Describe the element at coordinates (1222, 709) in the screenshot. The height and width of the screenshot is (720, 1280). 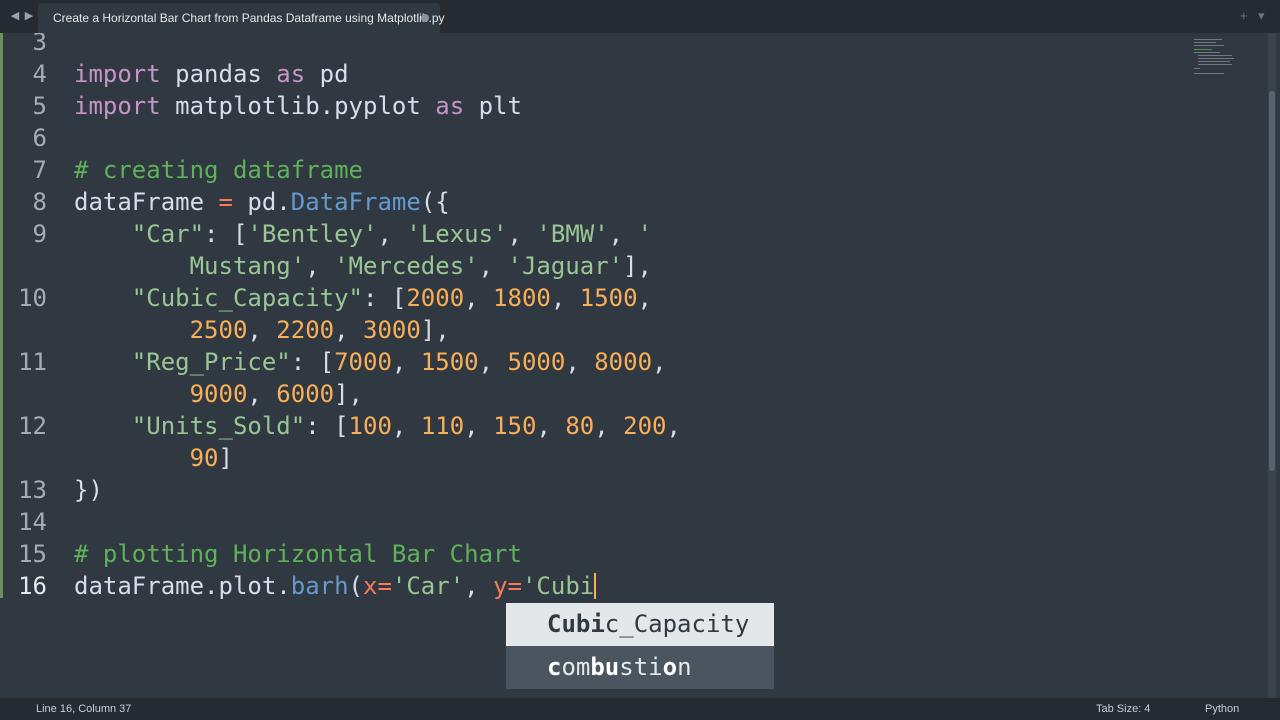
I see `syntax-selector: Python` at that location.